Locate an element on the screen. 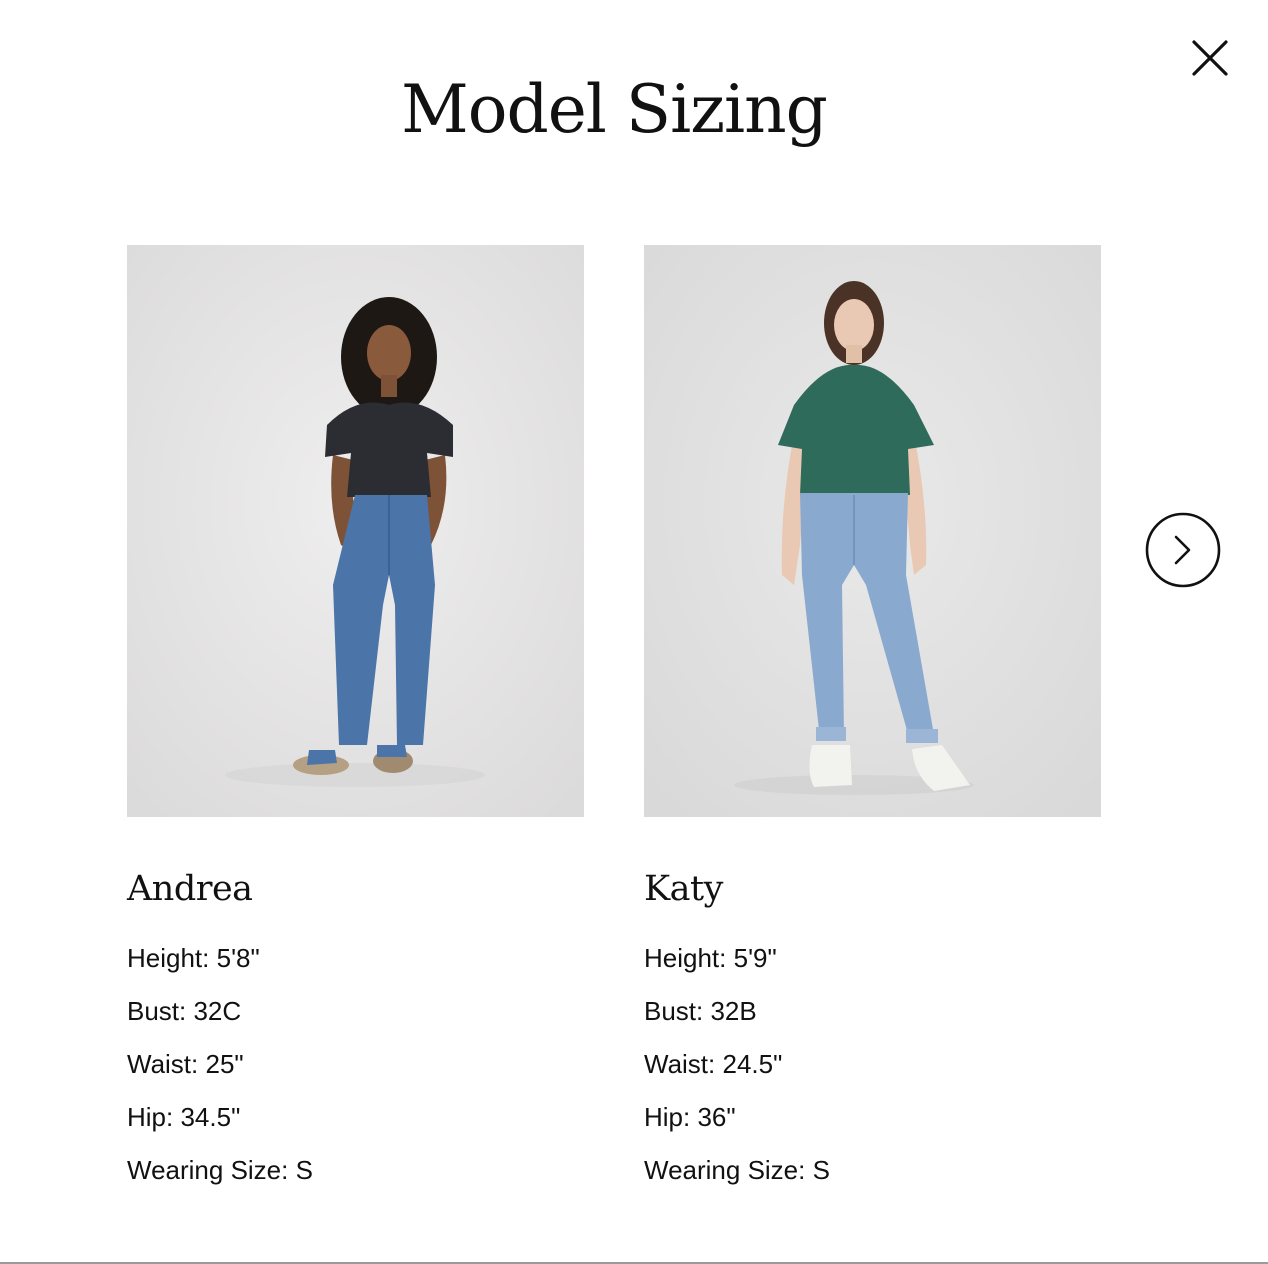 This screenshot has width=1268, height=1264. stat-hip: Hip: 34.5" is located at coordinates (184, 1117).